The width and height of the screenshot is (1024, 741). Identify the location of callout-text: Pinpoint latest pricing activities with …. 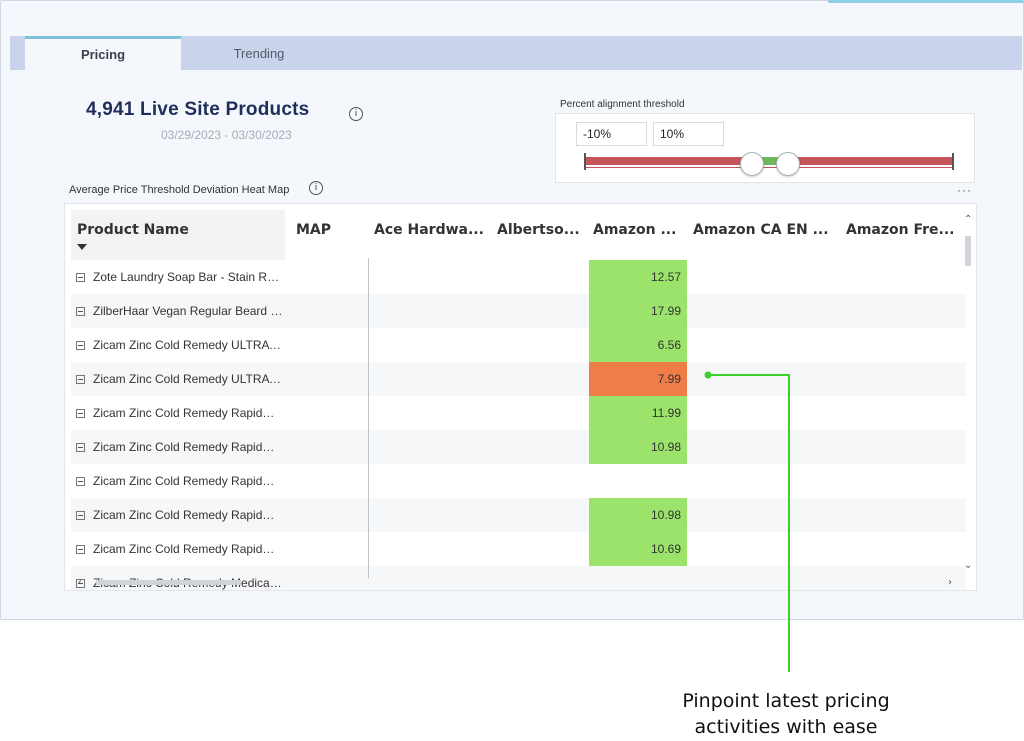
(786, 714).